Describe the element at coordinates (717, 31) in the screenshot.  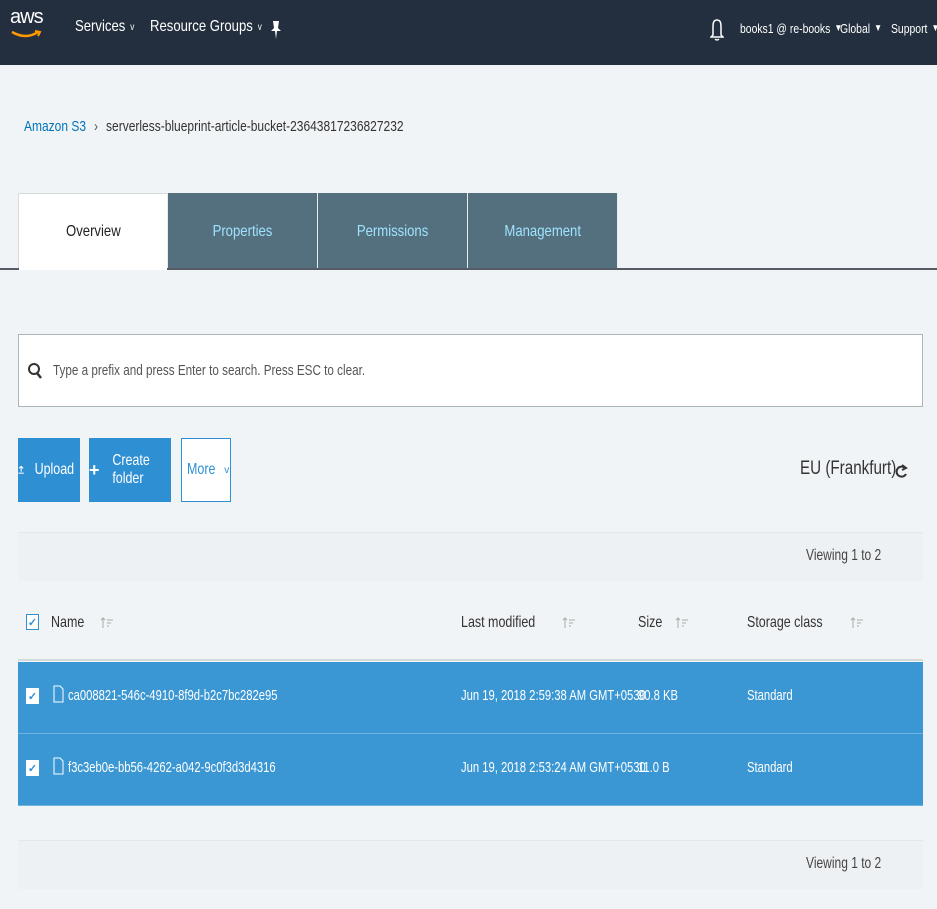
I see `bell-icon` at that location.